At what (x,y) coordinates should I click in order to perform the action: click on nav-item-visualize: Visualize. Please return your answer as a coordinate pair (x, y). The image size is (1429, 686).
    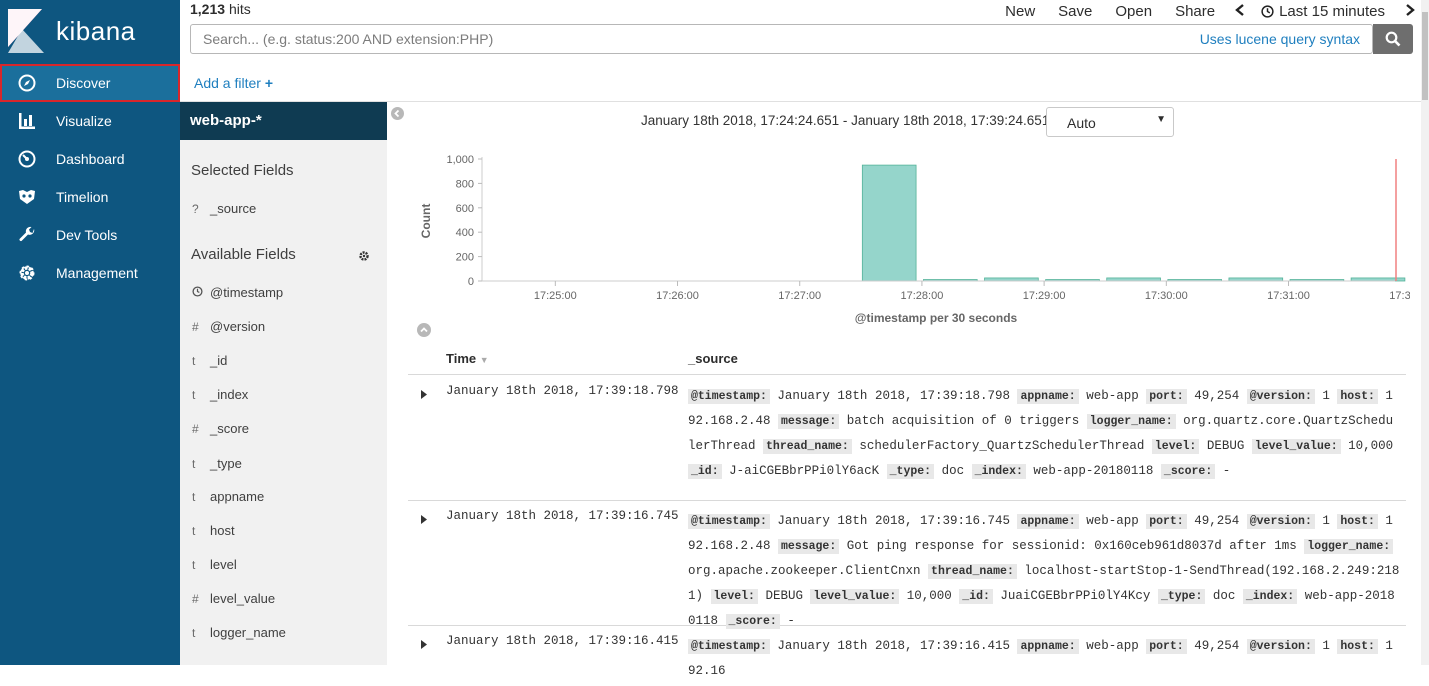
    Looking at the image, I should click on (90, 121).